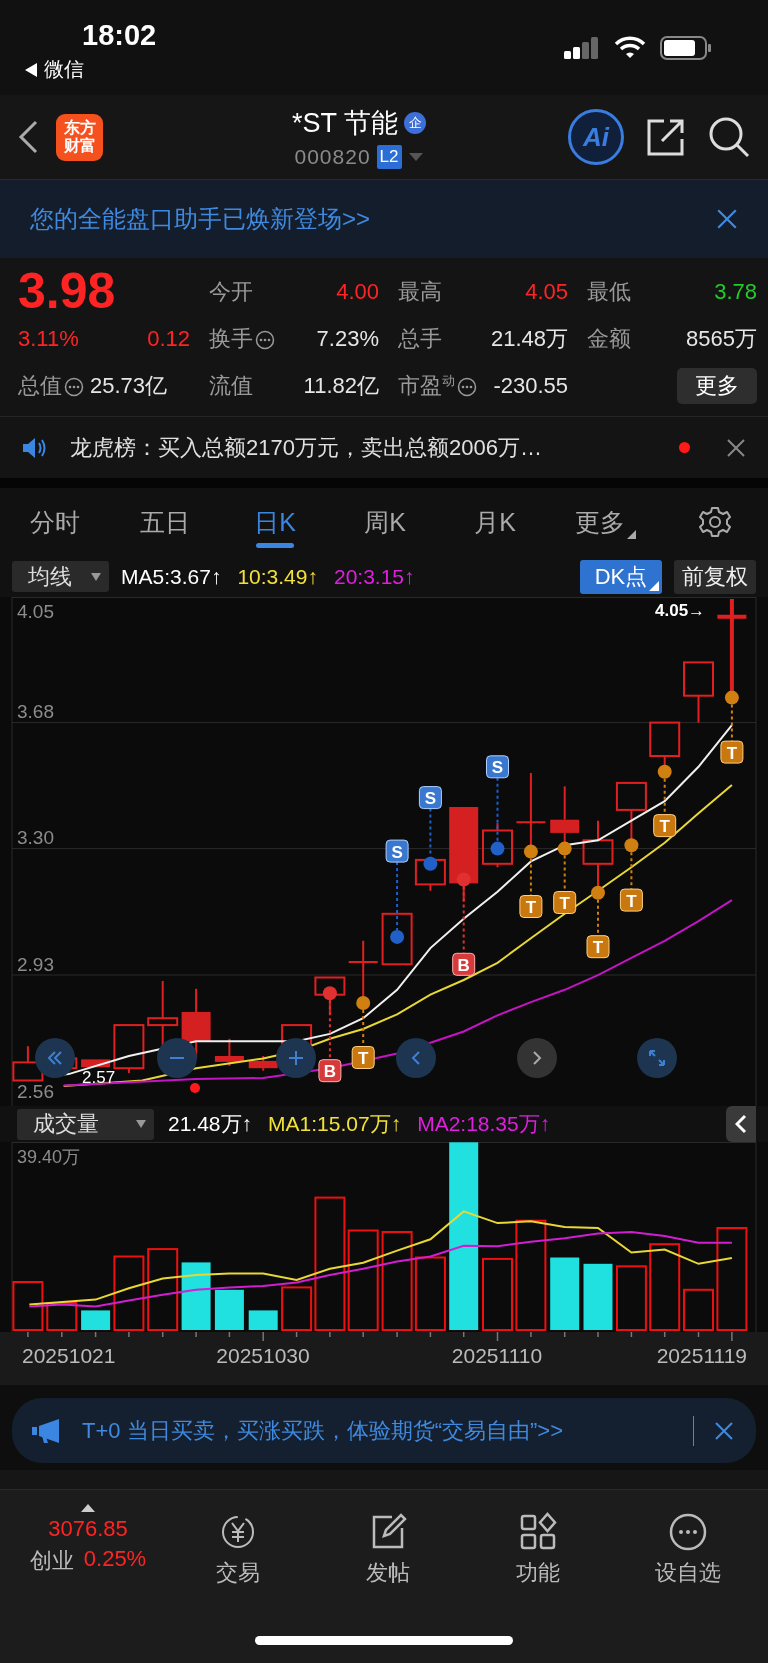  What do you see at coordinates (168, 338) in the screenshot?
I see `change-amount: 0.12` at bounding box center [168, 338].